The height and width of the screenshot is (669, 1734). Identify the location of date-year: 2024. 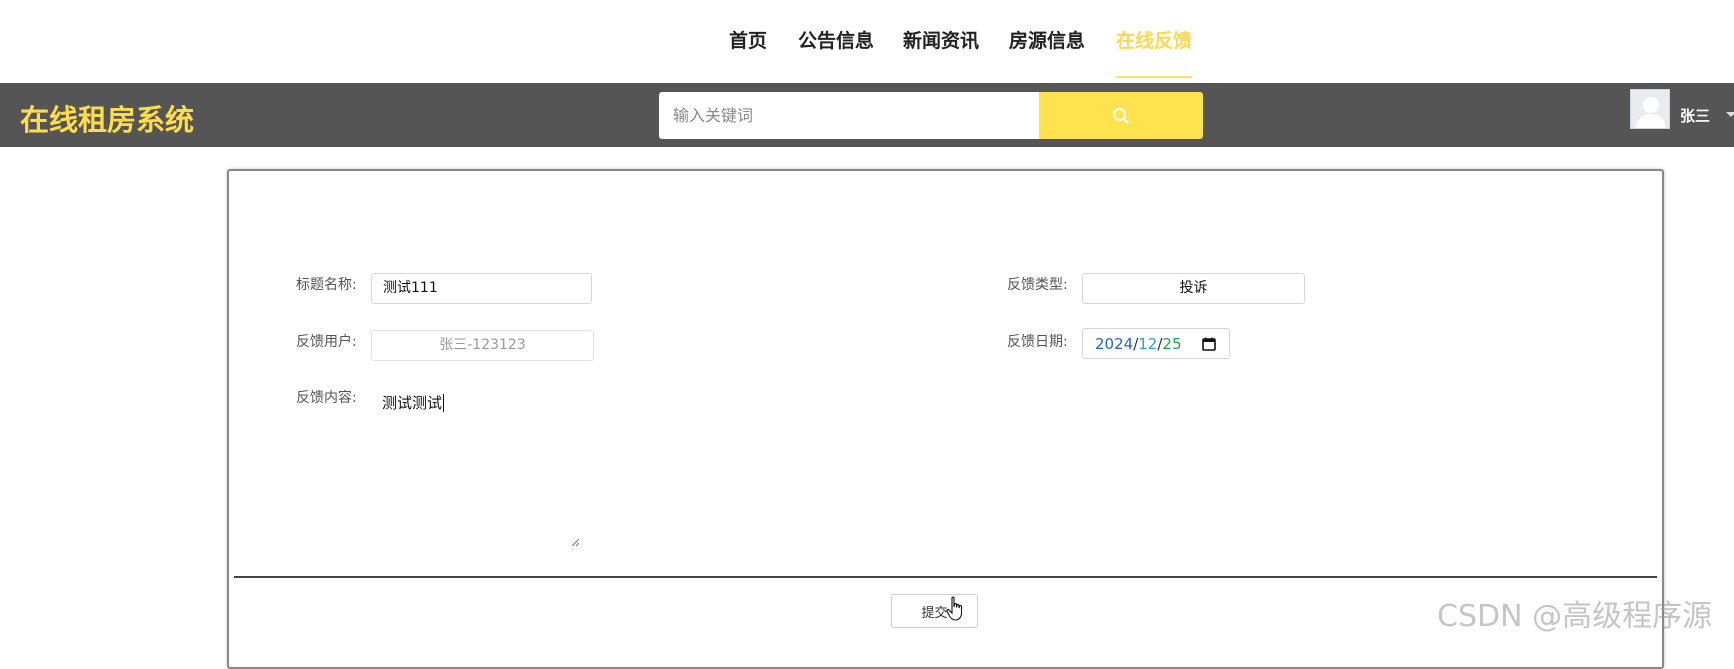
(1114, 344).